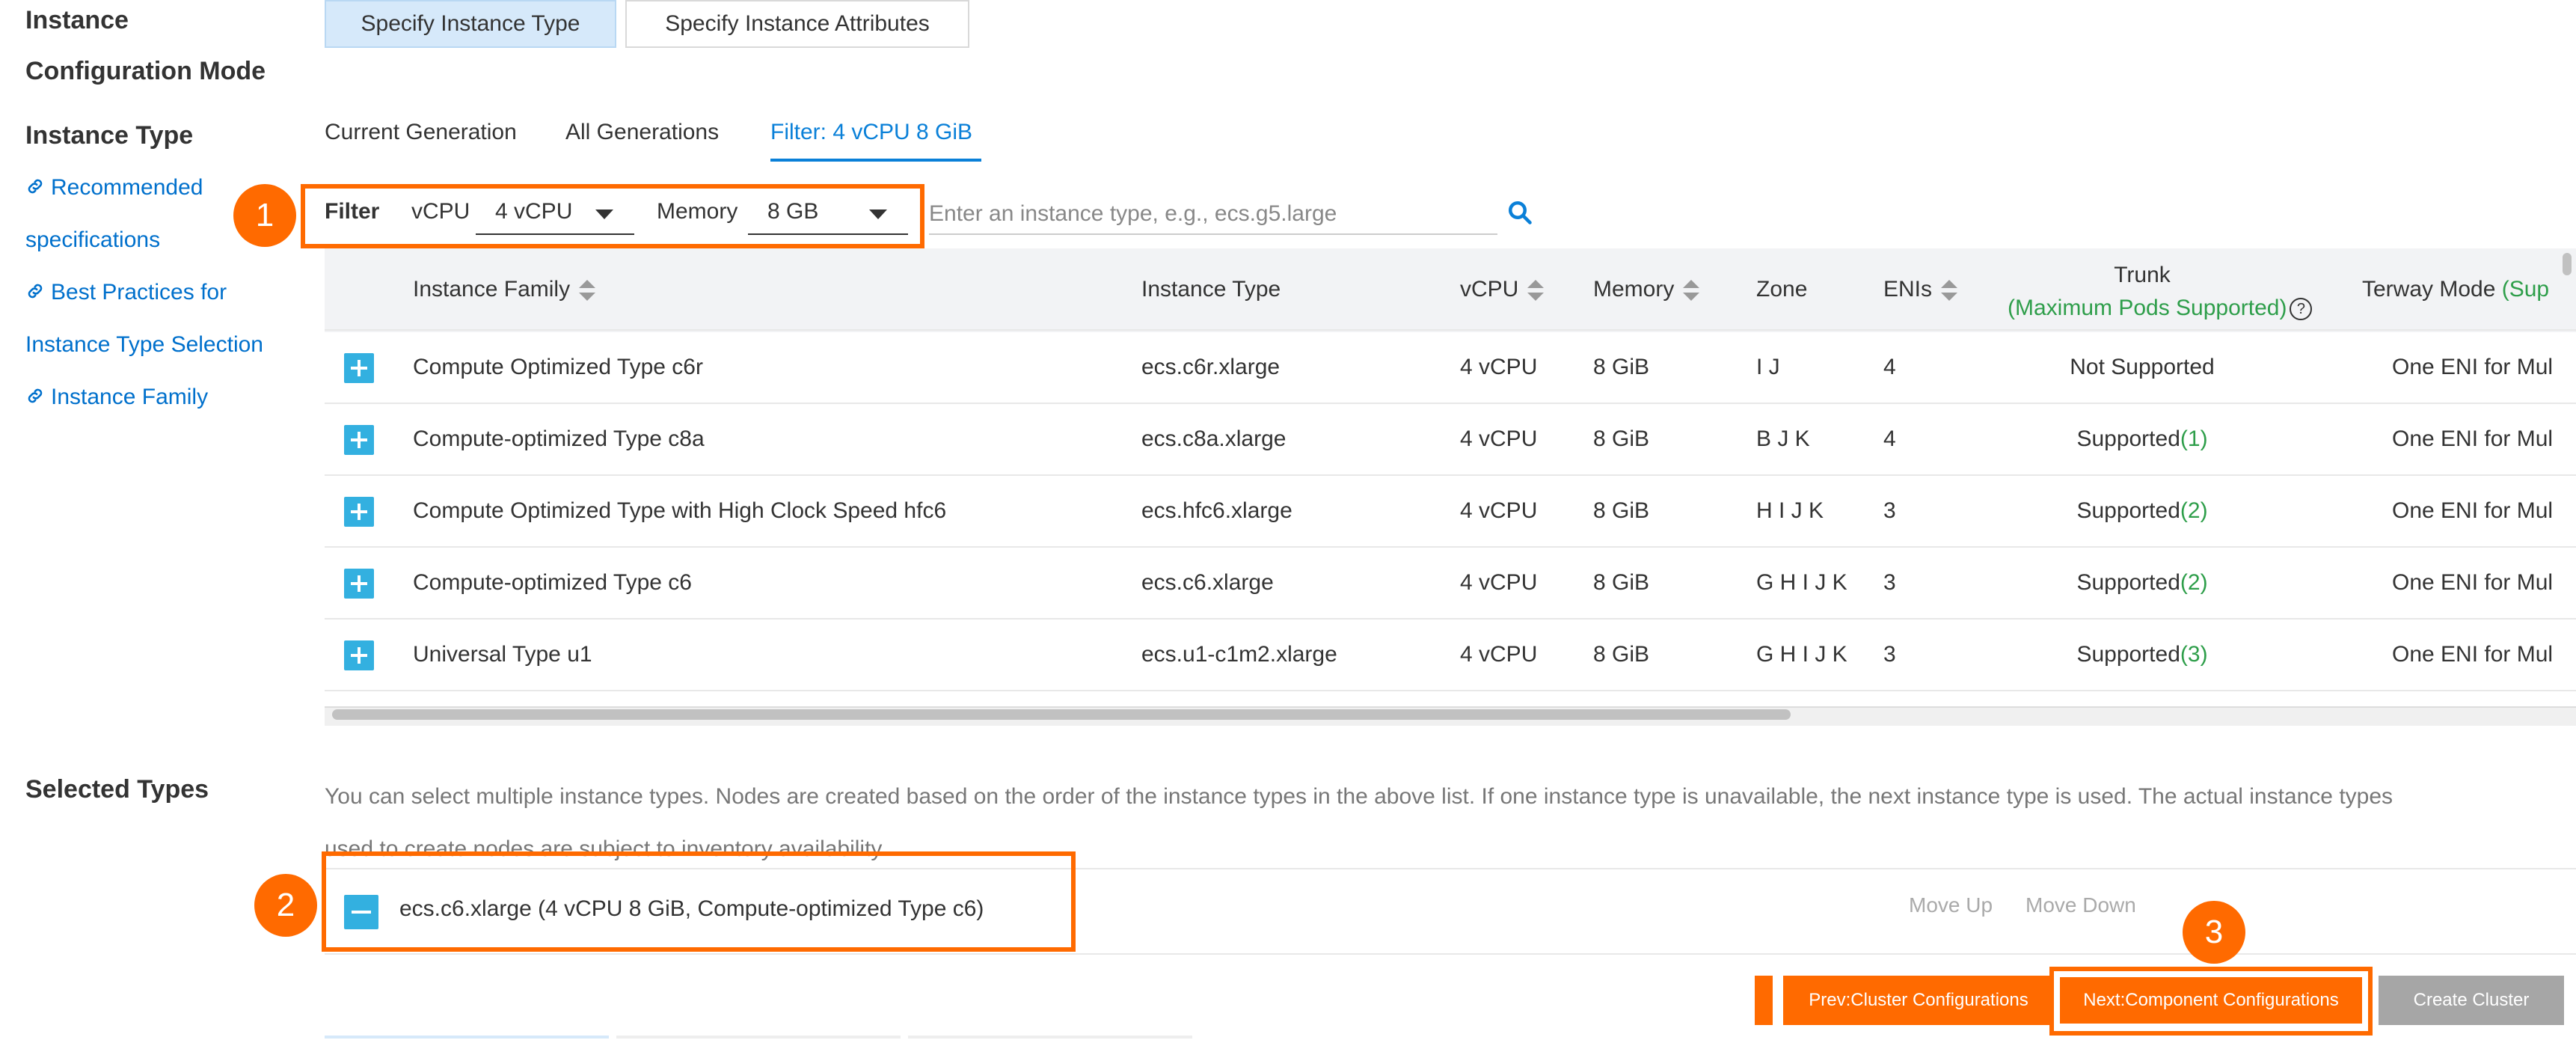 This screenshot has width=2576, height=1046. Describe the element at coordinates (93, 239) in the screenshot. I see `link-text: specifications` at that location.